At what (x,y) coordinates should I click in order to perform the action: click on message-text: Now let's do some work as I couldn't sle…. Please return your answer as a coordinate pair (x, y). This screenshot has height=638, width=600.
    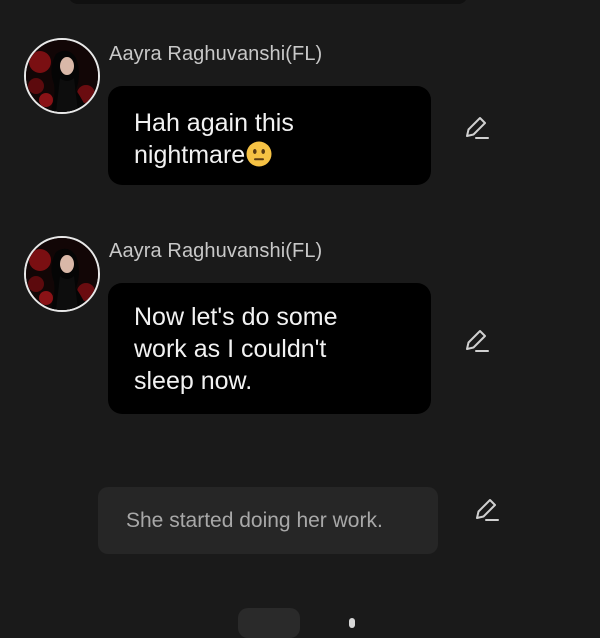
    Looking at the image, I should click on (236, 349).